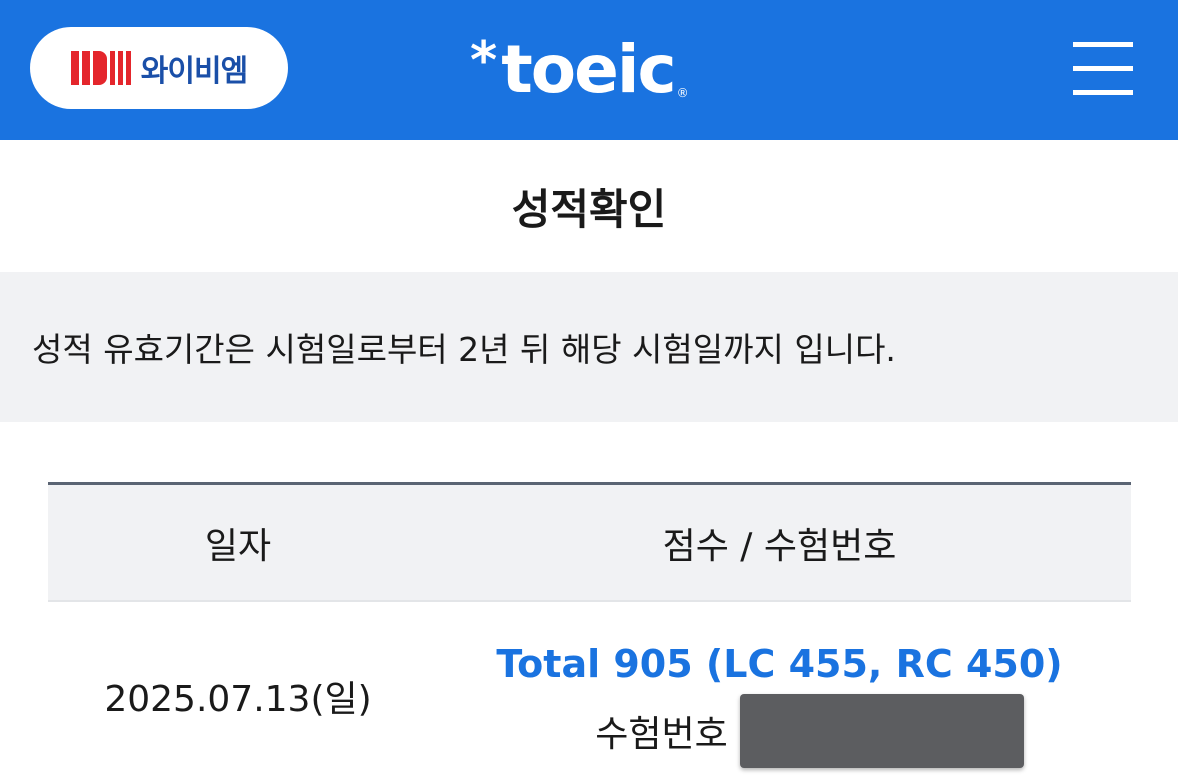 The height and width of the screenshot is (776, 1178). What do you see at coordinates (779, 664) in the screenshot?
I see `total-score-link: Total 905 (LC 455, RC 450)` at bounding box center [779, 664].